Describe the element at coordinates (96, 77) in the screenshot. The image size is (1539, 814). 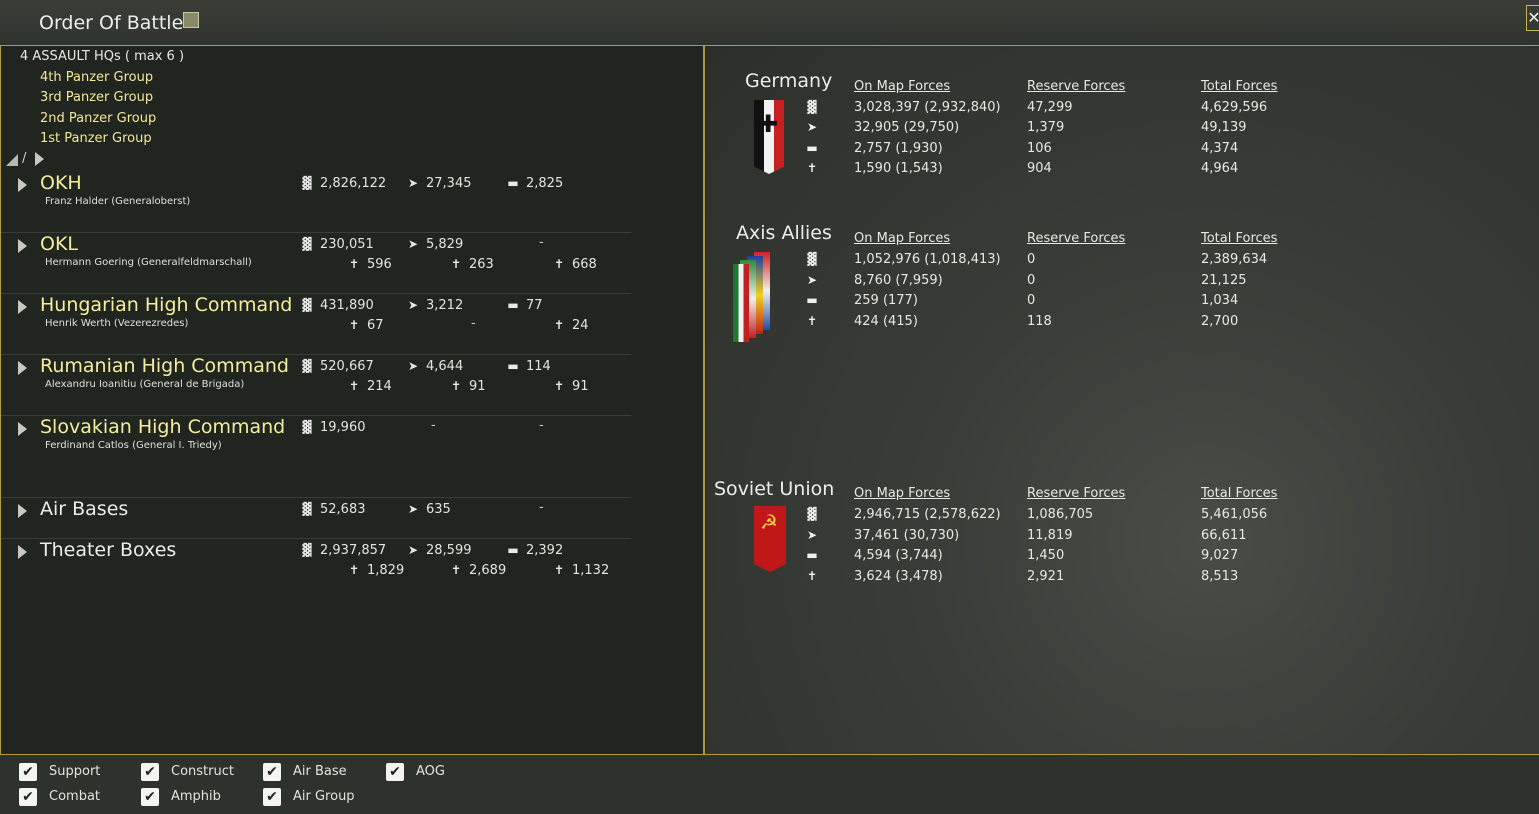
I see `hq-item-4th-panzer: 4th Panzer Group` at that location.